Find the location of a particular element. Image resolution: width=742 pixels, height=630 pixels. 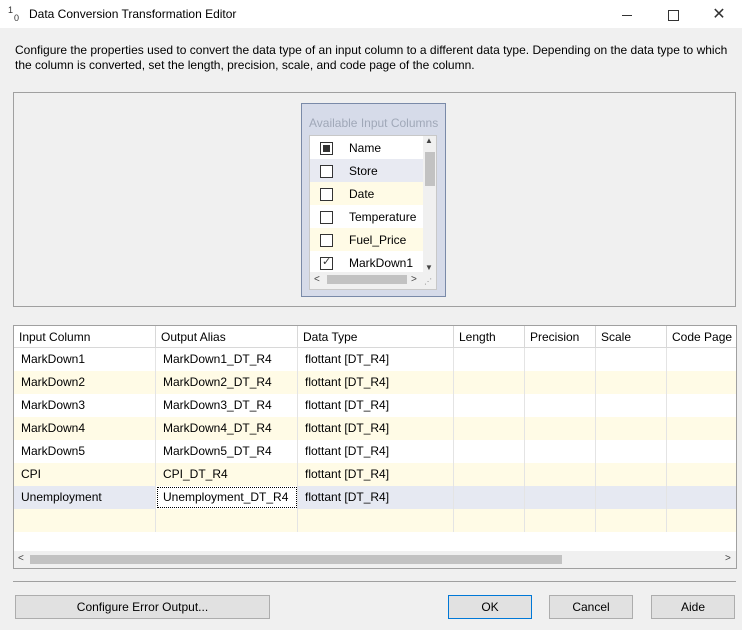

column-header: Precision is located at coordinates (560, 337).